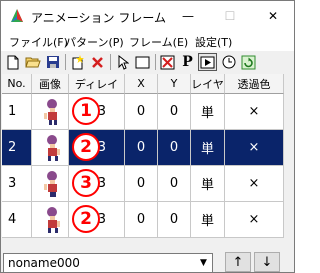 Image resolution: width=320 pixels, height=273 pixels. I want to click on arrow-up-icon: ↑, so click(238, 262).